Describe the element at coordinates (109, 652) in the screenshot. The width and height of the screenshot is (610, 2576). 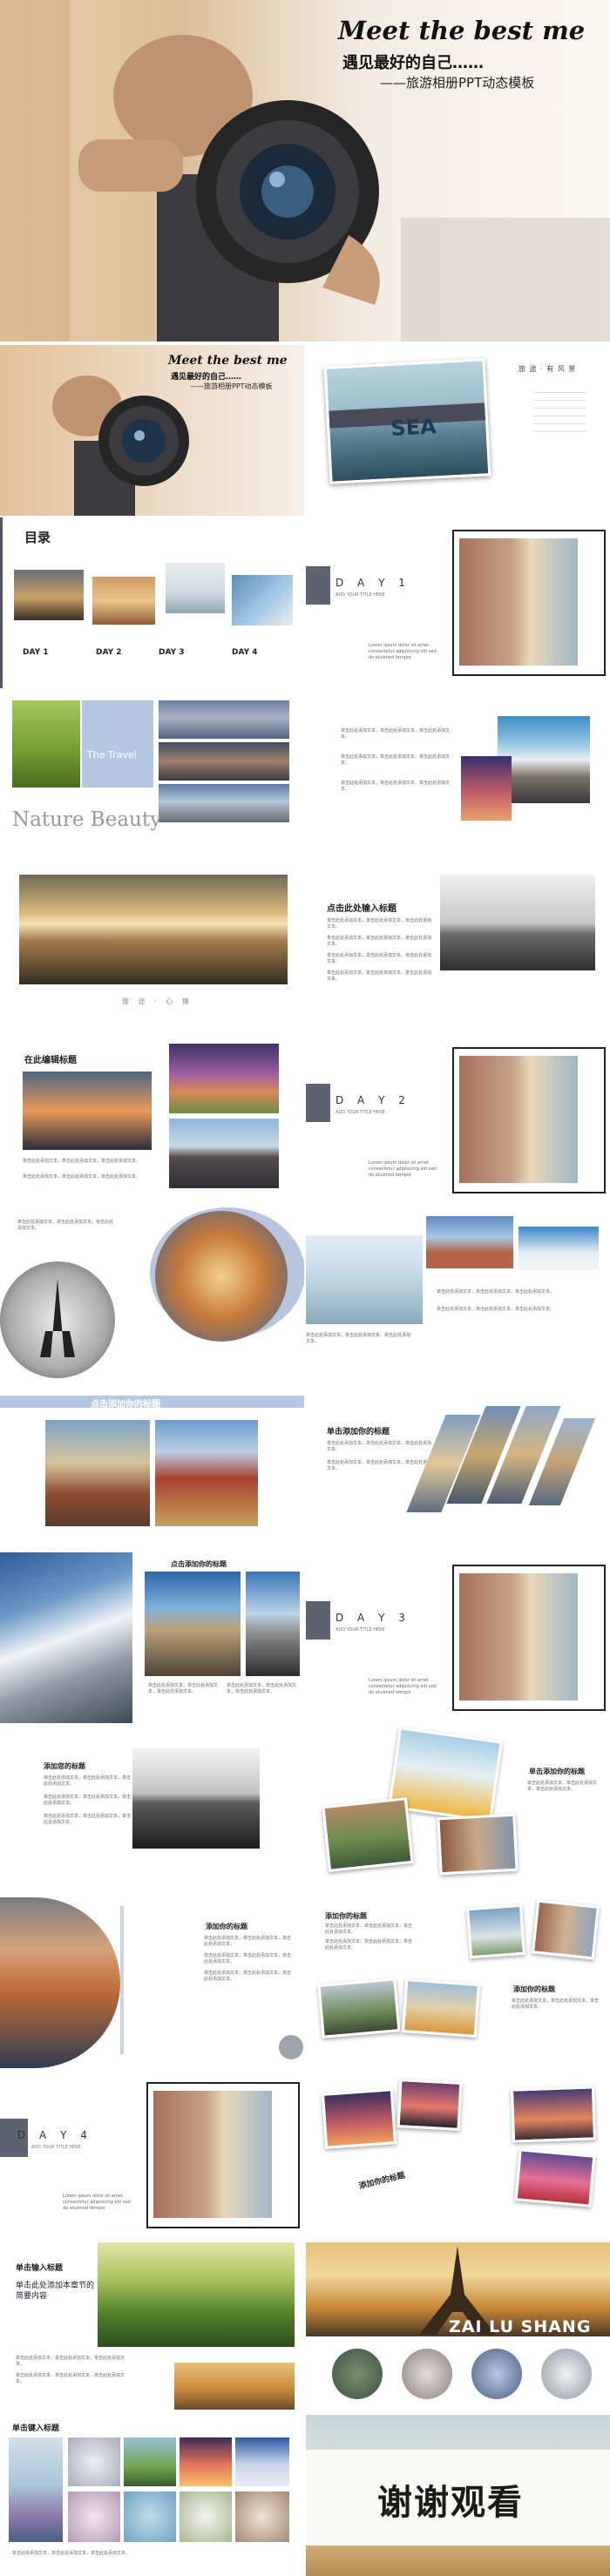
I see `toc-item-2: DAY 2` at that location.